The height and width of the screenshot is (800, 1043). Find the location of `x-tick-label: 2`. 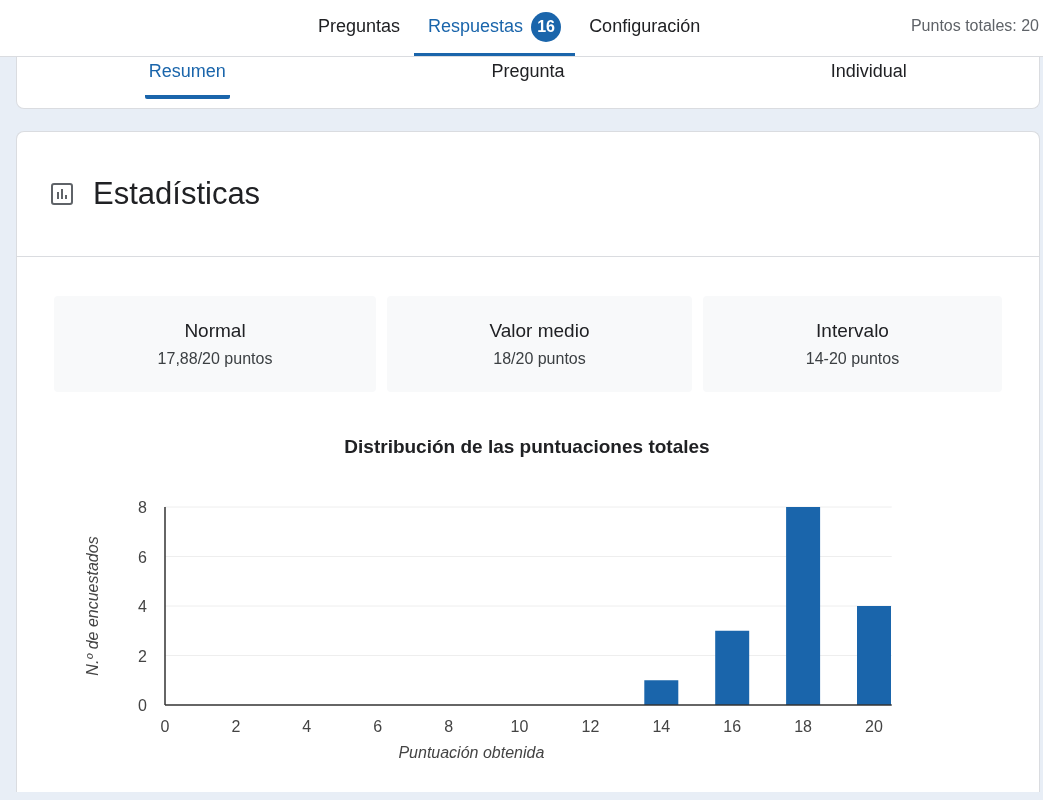

x-tick-label: 2 is located at coordinates (236, 726).